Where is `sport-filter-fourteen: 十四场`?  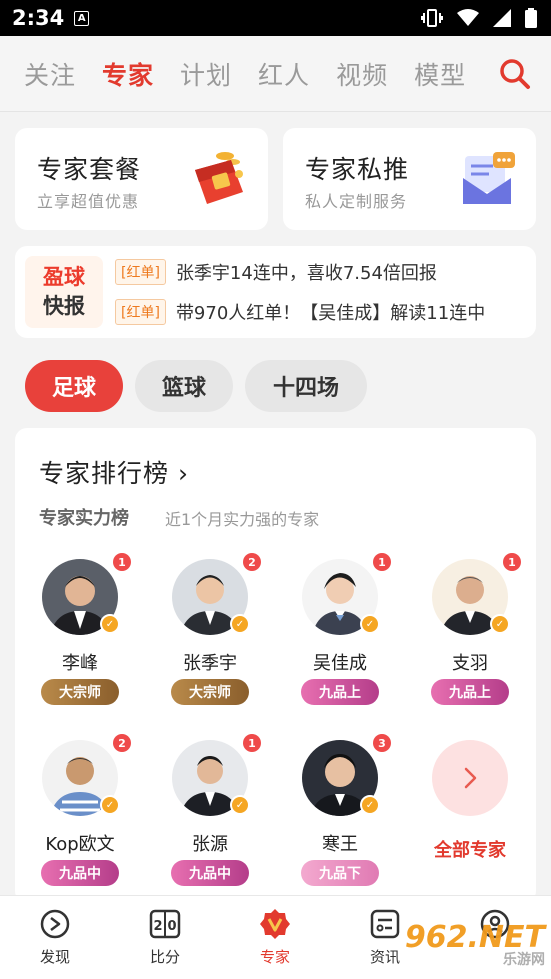
sport-filter-fourteen: 十四场 is located at coordinates (306, 386).